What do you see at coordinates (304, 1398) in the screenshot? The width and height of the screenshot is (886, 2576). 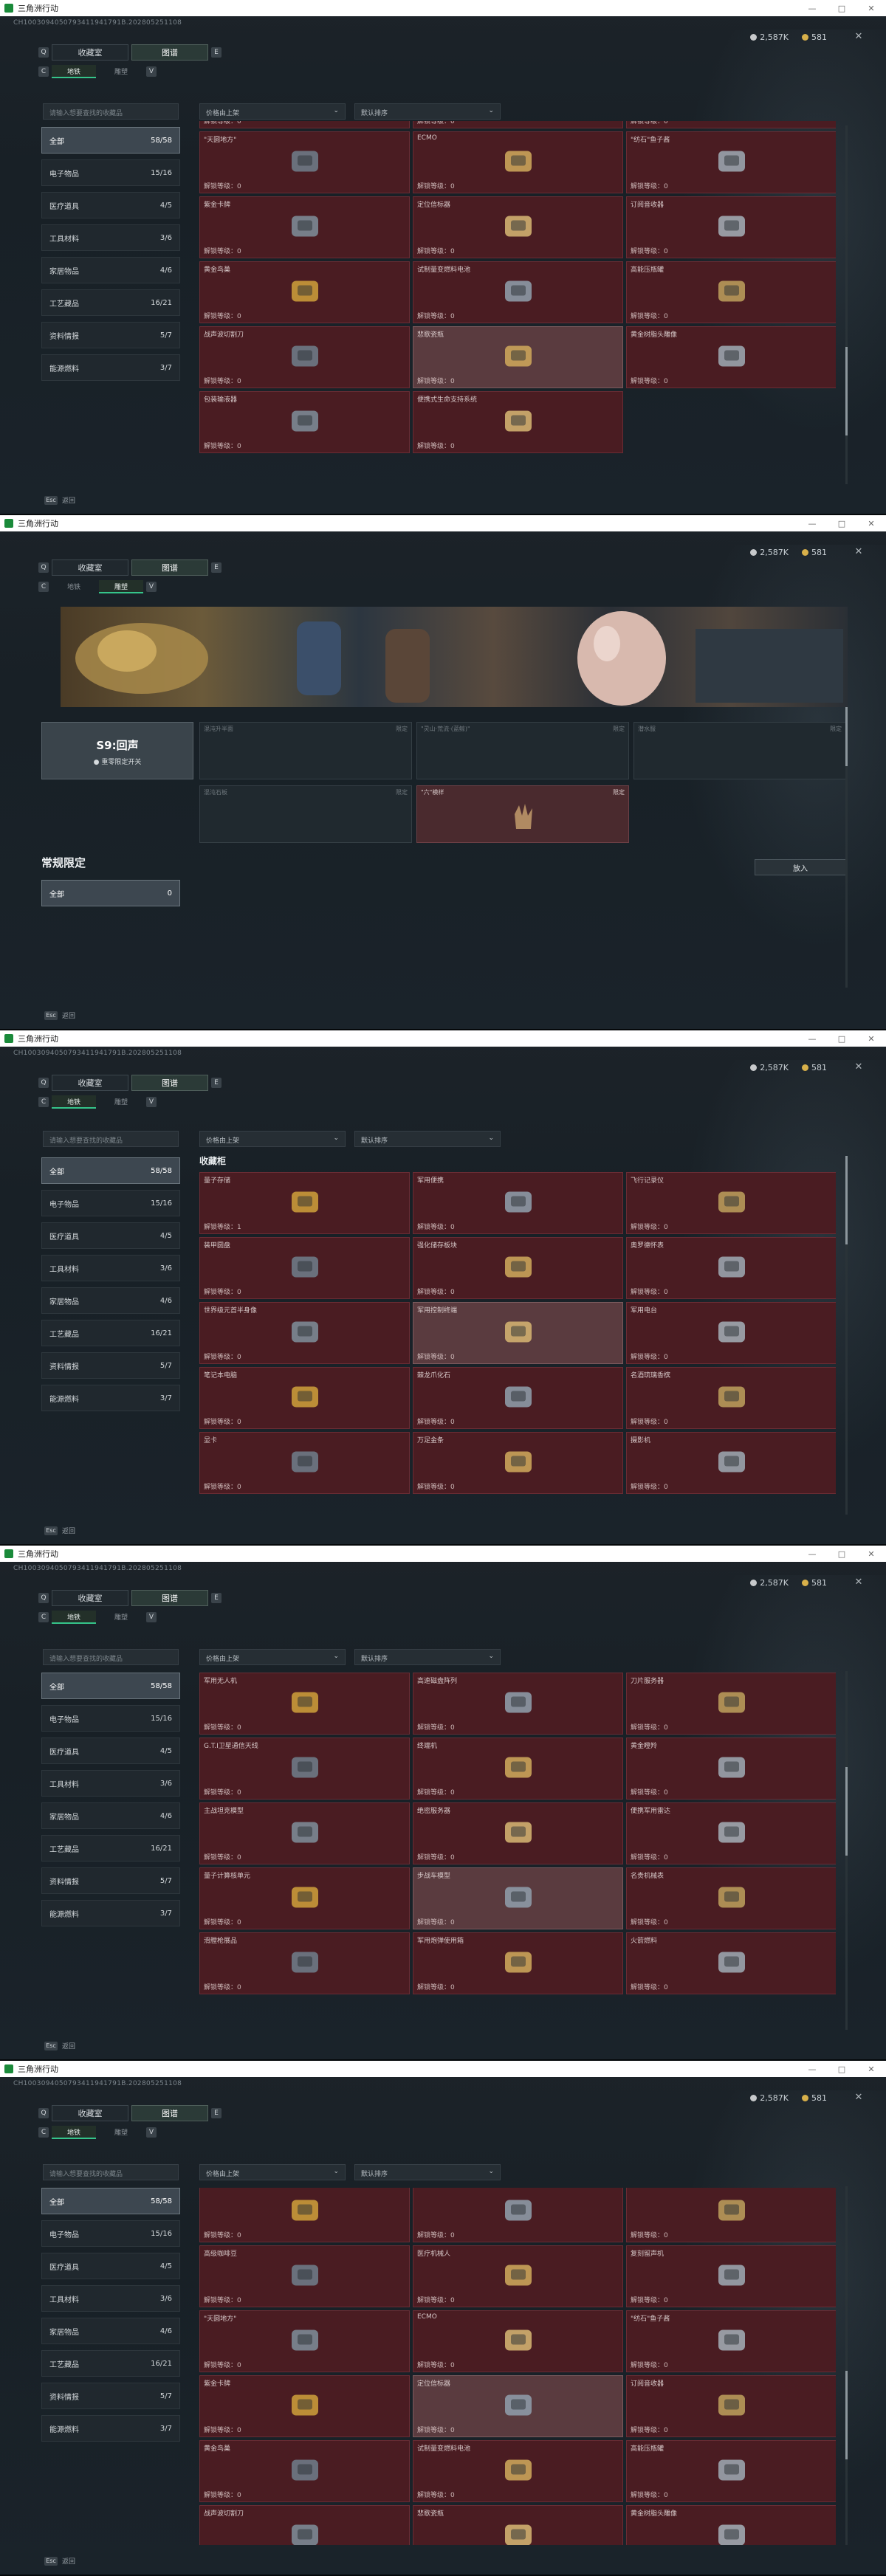 I see `collection-card: 笔记本电脑 解锁等级：0` at bounding box center [304, 1398].